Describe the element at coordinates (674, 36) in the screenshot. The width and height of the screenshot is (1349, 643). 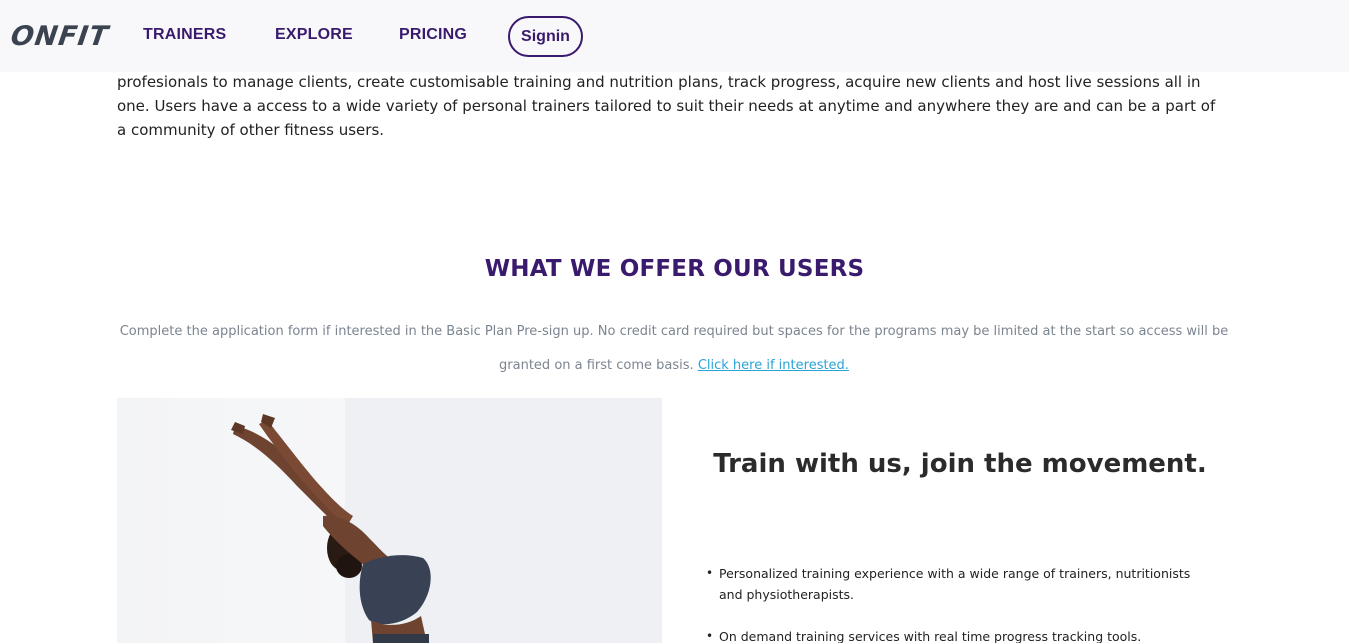
I see `top-navbar: ONFIT TRAINERS EXPLORE PRICING Signin` at that location.